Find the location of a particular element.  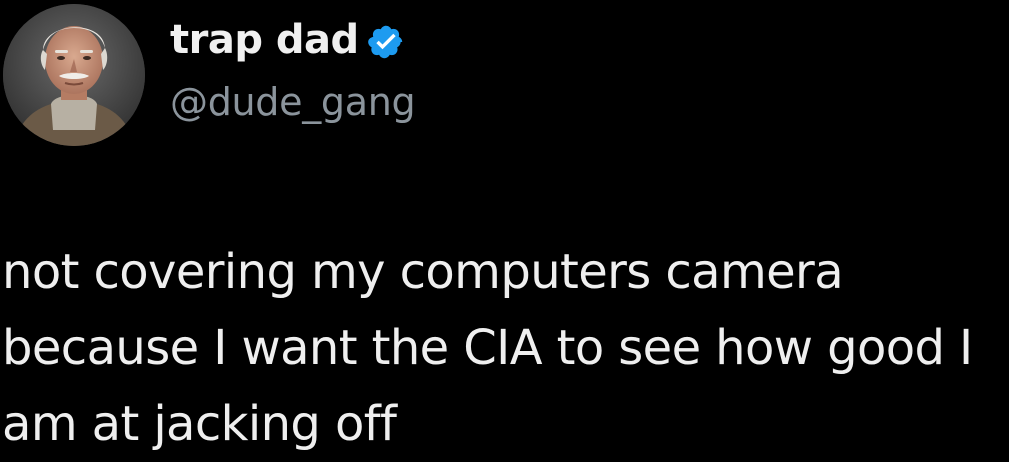

author-display-name: trap dad is located at coordinates (264, 40).